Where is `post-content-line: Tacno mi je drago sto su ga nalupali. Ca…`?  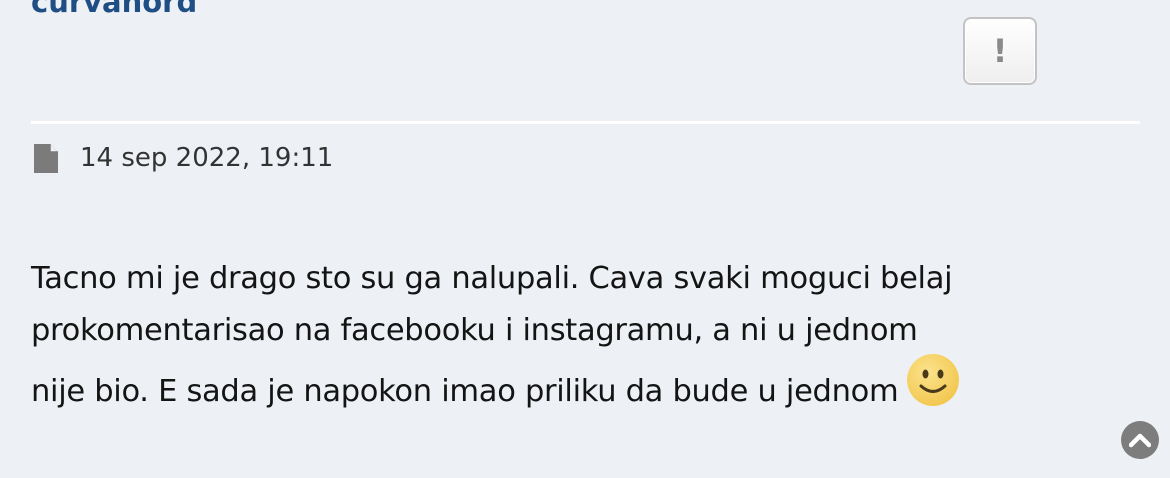 post-content-line: Tacno mi je drago sto su ga nalupali. Ca… is located at coordinates (492, 278).